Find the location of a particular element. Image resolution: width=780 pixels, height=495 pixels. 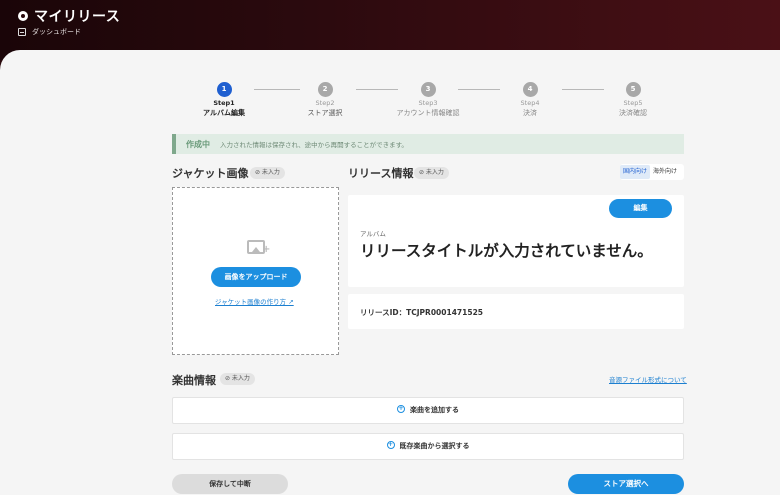

audio-format-link: 音源ファイル形式について is located at coordinates (648, 379).